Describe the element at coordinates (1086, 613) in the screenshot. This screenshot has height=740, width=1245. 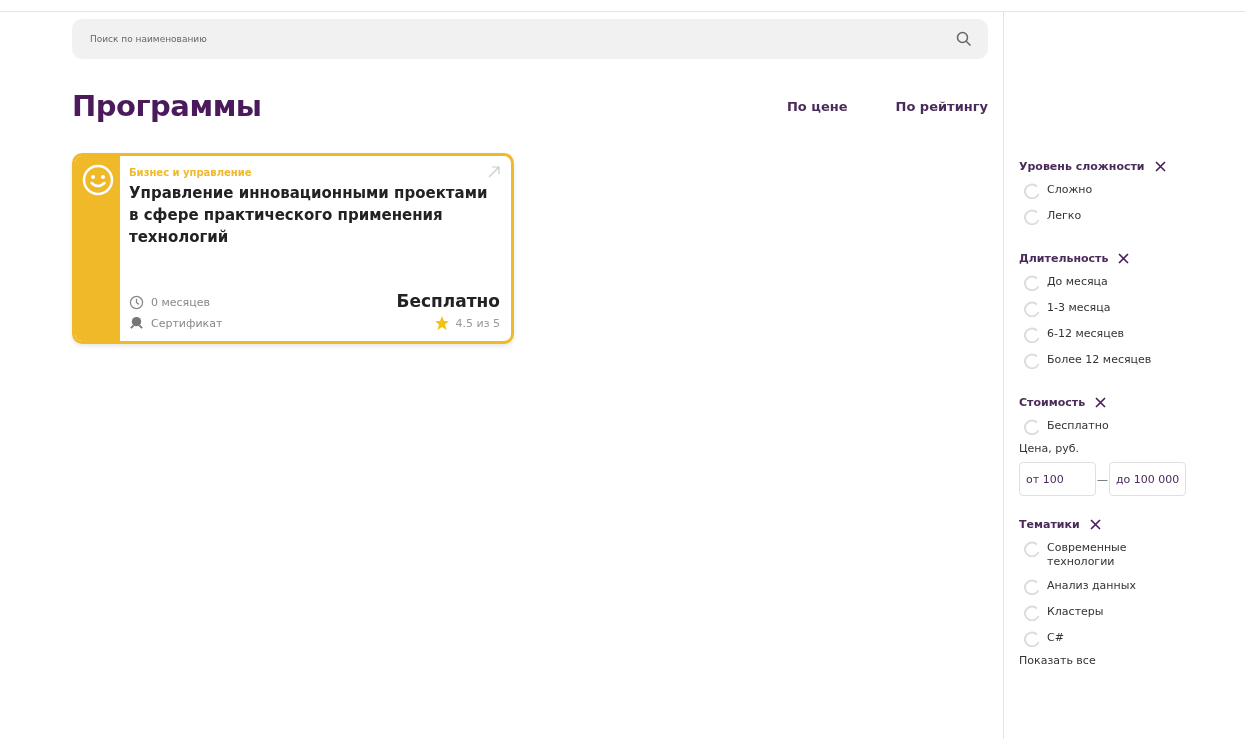
I see `filter-option: Кластеры` at that location.